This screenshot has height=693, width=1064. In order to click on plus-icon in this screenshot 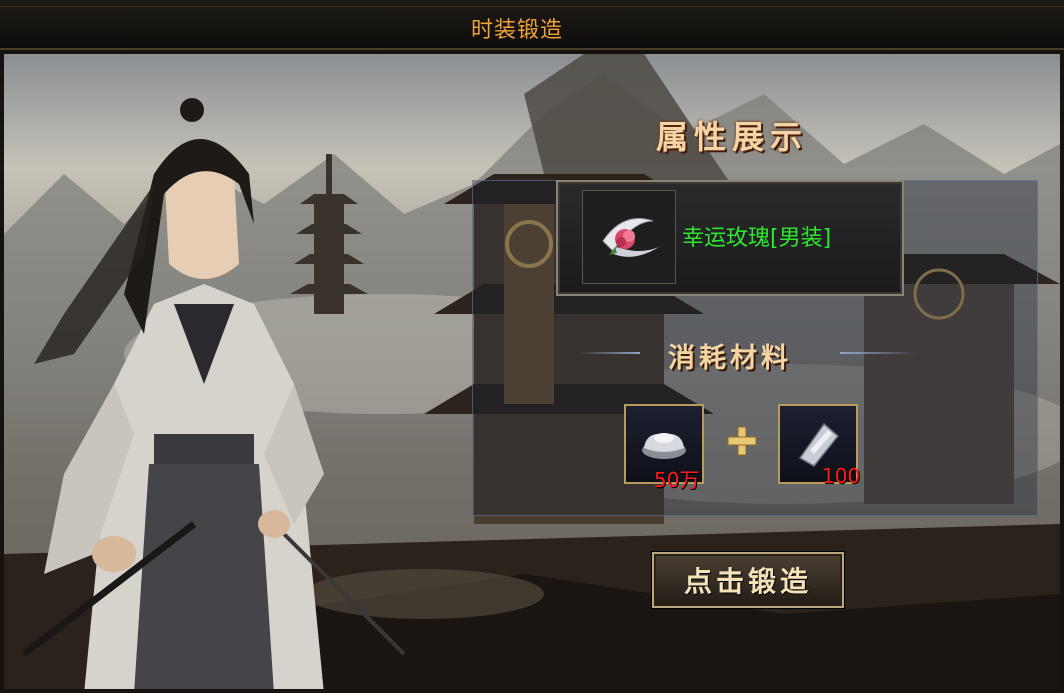, I will do `click(742, 441)`.